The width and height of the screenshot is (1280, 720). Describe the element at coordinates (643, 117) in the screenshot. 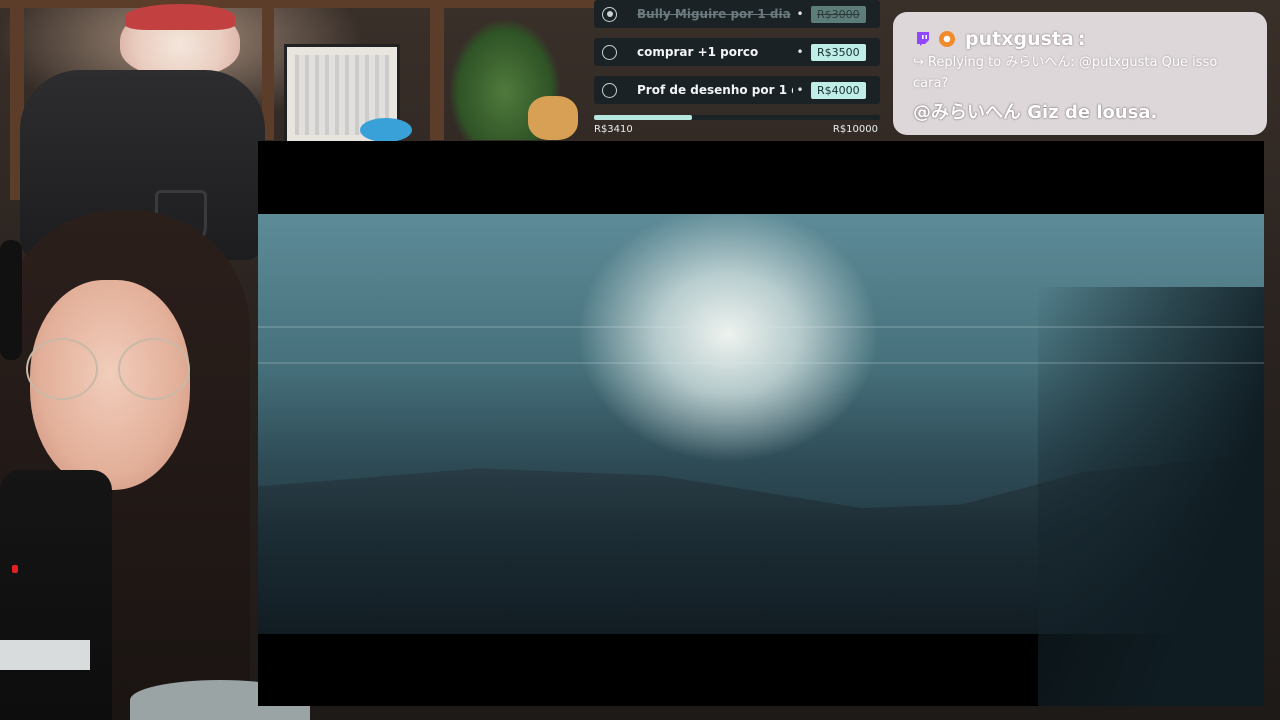

I see `goal-progress-fill` at that location.